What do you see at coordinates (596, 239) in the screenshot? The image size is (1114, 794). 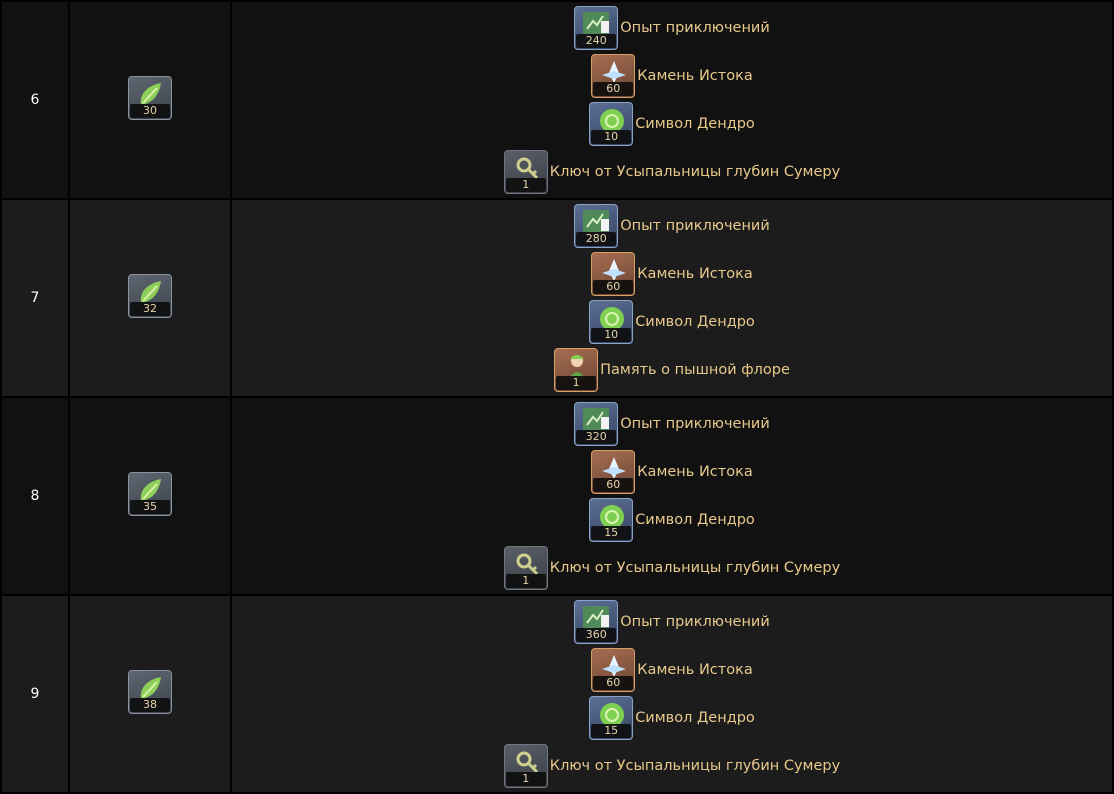 I see `item-count: 280` at bounding box center [596, 239].